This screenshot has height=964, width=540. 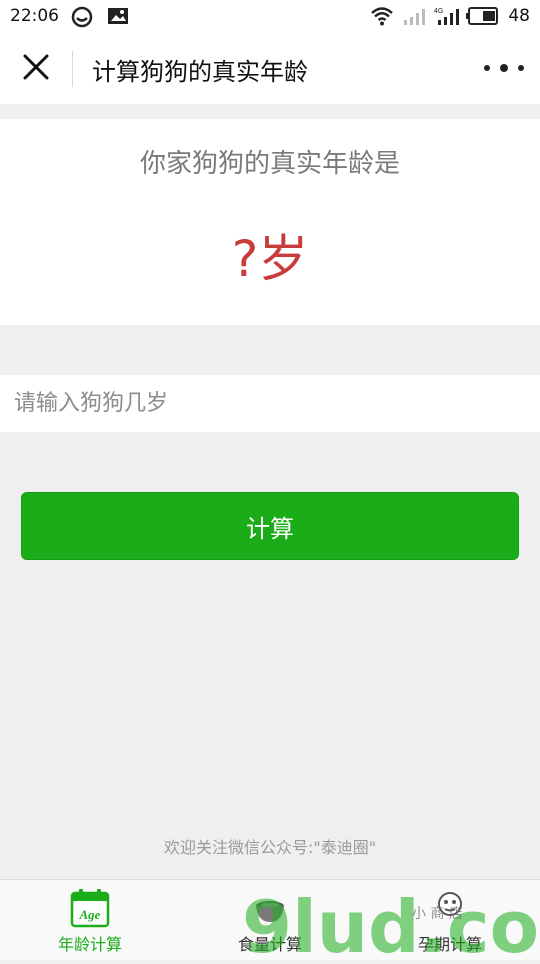 I want to click on tab-bar: Age 年龄计算 食量计算 孕期计算, so click(x=270, y=919).